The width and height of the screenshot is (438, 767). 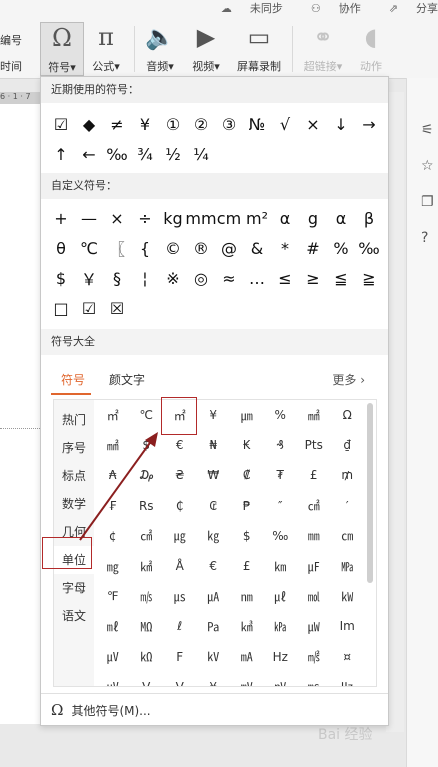 I want to click on annotation-arrow, so click(x=118, y=486).